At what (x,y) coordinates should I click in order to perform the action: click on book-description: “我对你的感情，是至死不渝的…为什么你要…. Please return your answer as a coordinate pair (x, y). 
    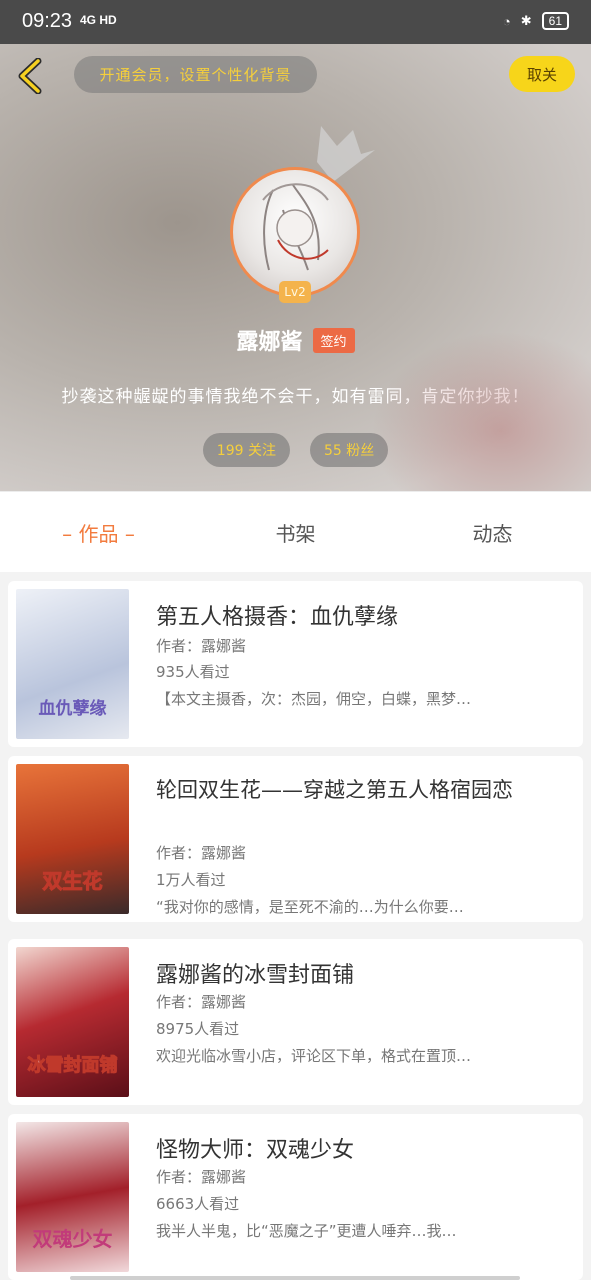
    Looking at the image, I should click on (310, 907).